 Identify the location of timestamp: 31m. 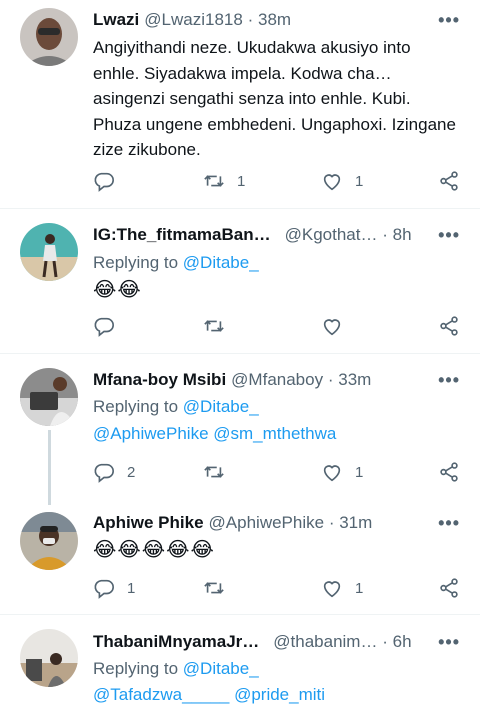
(355, 522).